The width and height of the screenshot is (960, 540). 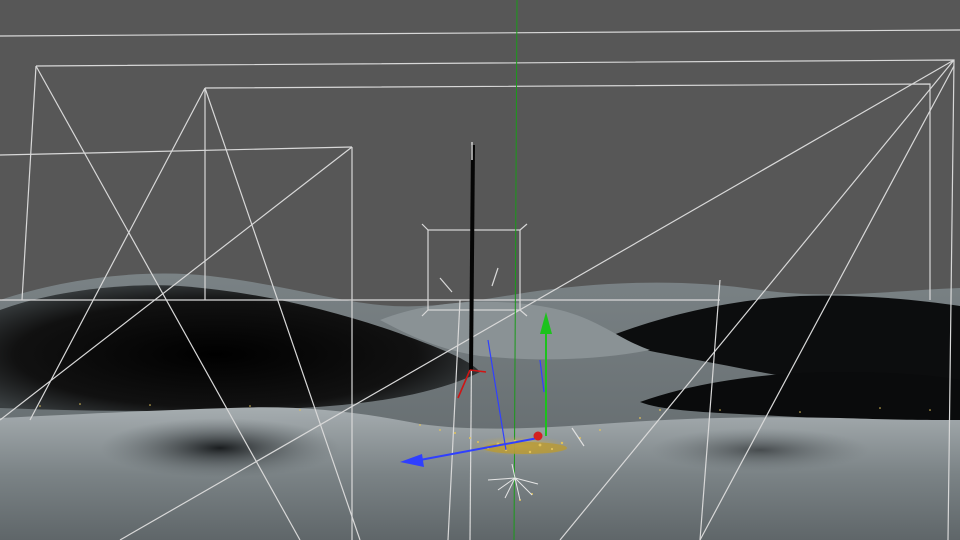 I want to click on emitter-pole-shaft, so click(x=472, y=257).